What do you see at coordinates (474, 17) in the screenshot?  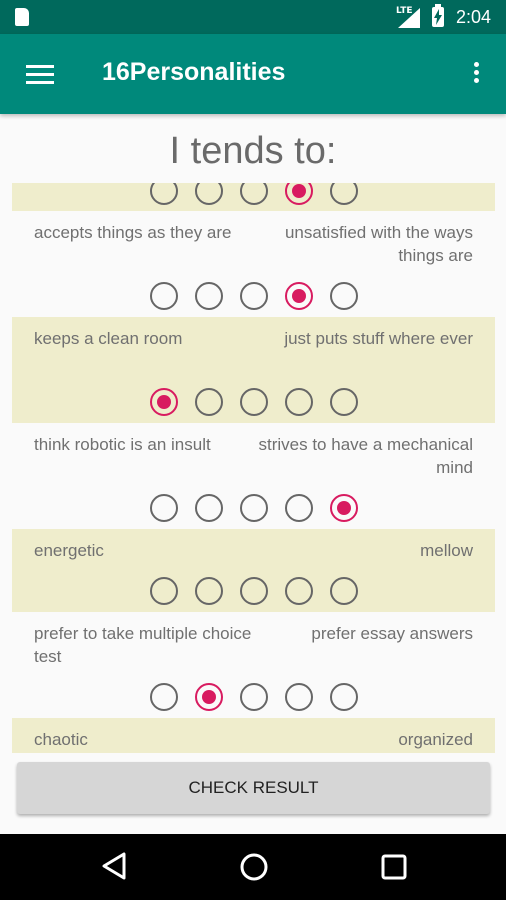 I see `status-time: 2:04` at bounding box center [474, 17].